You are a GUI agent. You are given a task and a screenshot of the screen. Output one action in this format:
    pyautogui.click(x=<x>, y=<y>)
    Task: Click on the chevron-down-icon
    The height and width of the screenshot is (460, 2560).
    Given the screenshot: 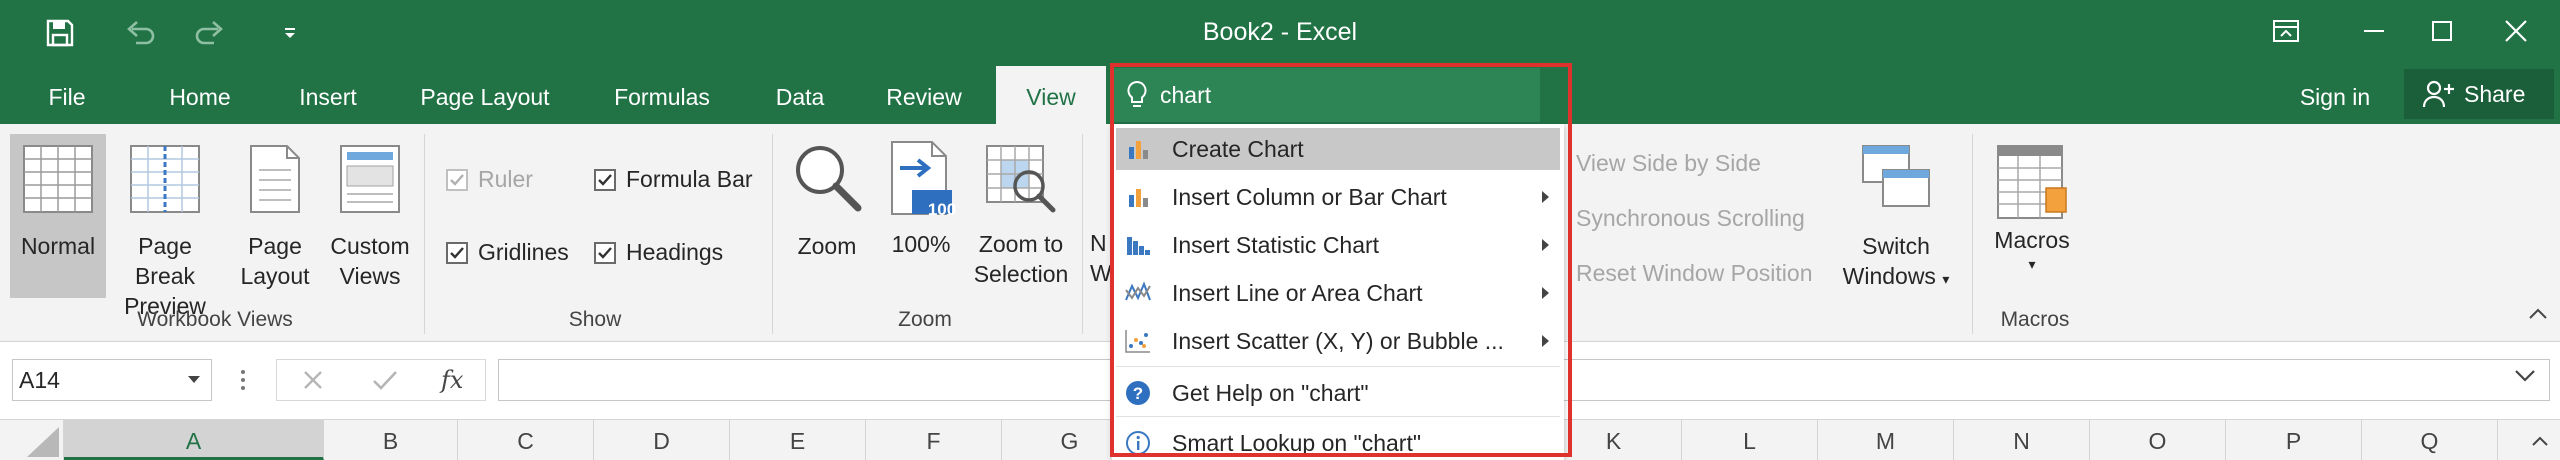 What is the action you would take?
    pyautogui.click(x=2525, y=376)
    